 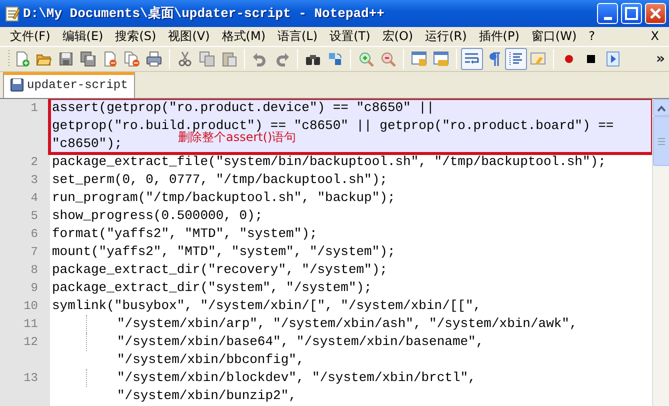 What do you see at coordinates (34, 234) in the screenshot?
I see `line-number: 6` at bounding box center [34, 234].